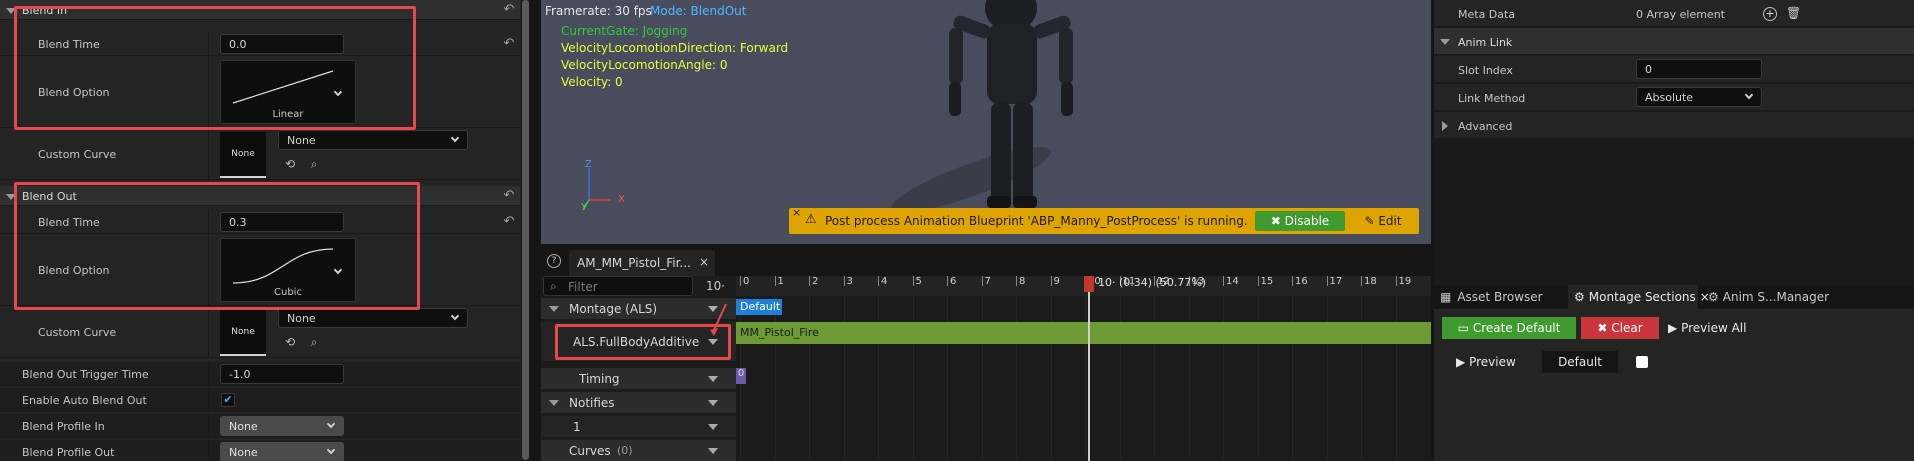 The image size is (1914, 461). Describe the element at coordinates (584, 207) in the screenshot. I see `axis-y-label: Y` at that location.